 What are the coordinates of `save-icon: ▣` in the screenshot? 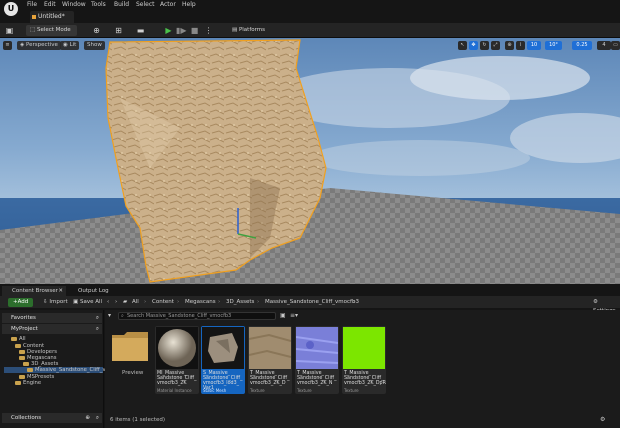 It's located at (9, 30).